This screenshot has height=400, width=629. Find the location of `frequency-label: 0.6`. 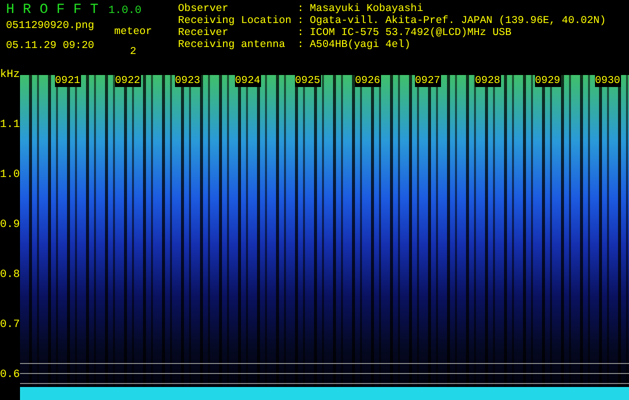

frequency-label: 0.6 is located at coordinates (10, 375).